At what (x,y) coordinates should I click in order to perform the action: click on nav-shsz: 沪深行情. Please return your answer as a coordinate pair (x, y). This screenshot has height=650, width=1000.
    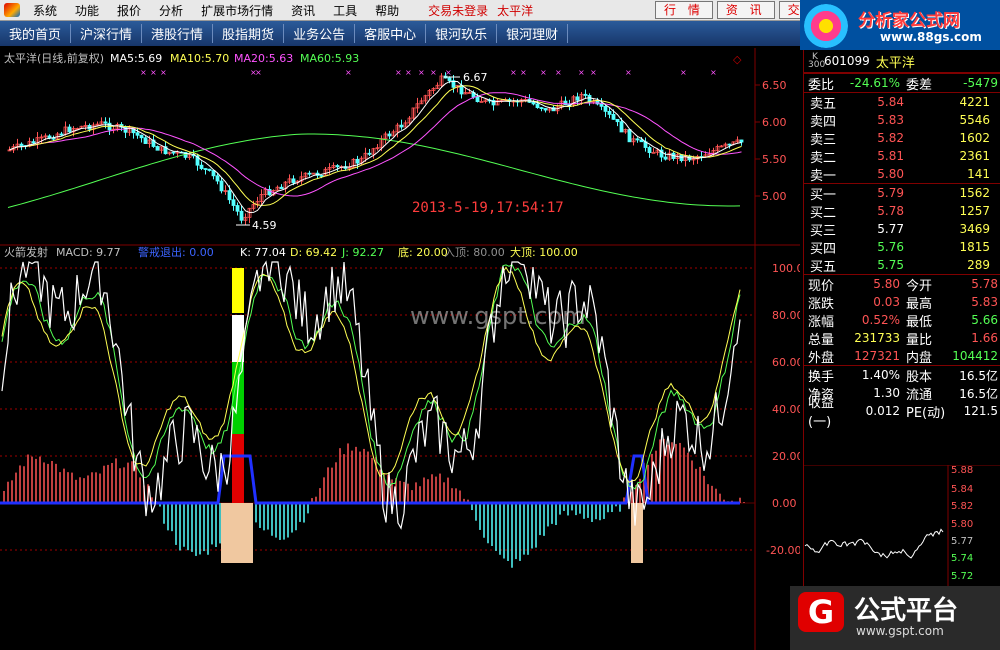
    Looking at the image, I should click on (107, 33).